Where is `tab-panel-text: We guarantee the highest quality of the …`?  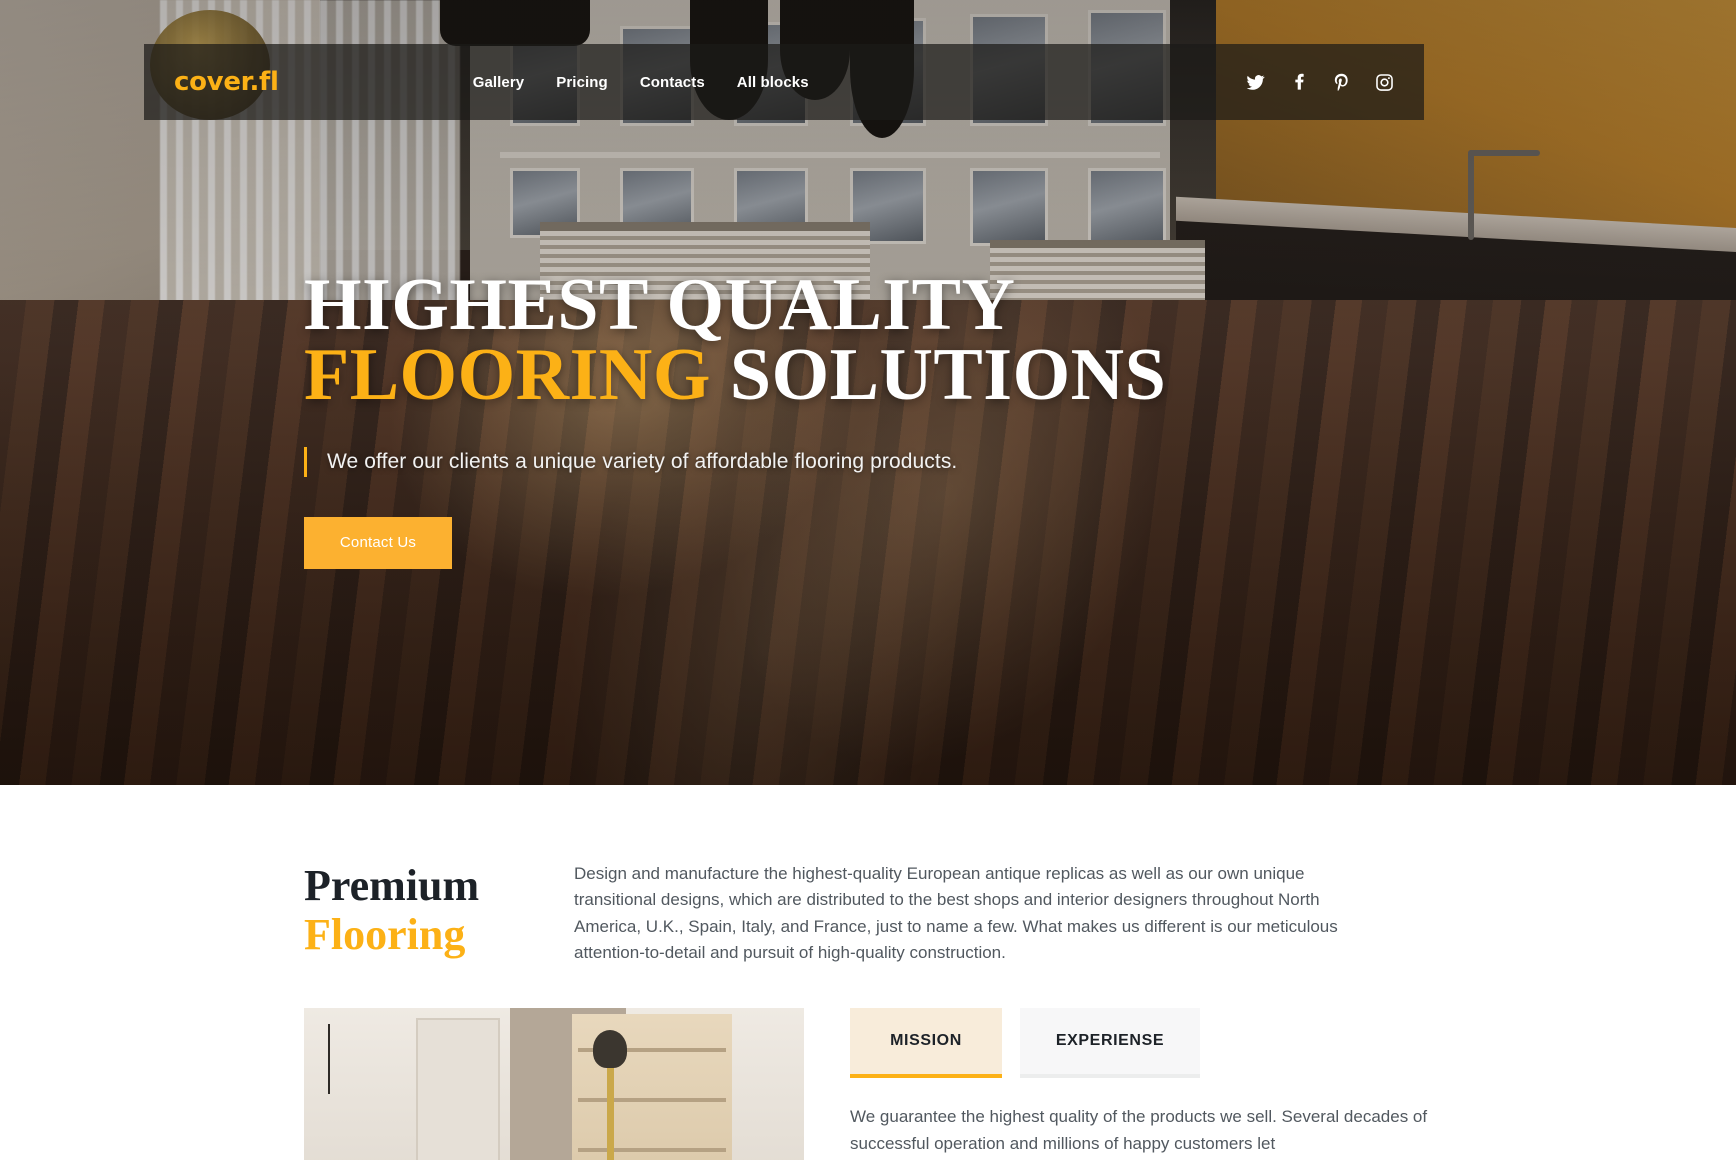 tab-panel-text: We guarantee the highest quality of the … is located at coordinates (1139, 1130).